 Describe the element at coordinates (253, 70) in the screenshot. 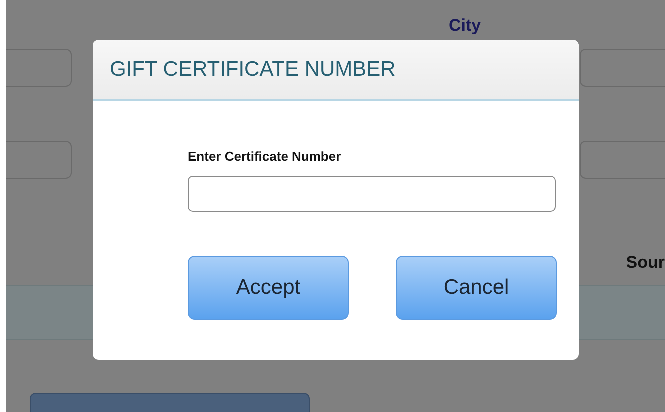

I see `dialog-title: GIFT CERTIFICATE NUMBER` at that location.